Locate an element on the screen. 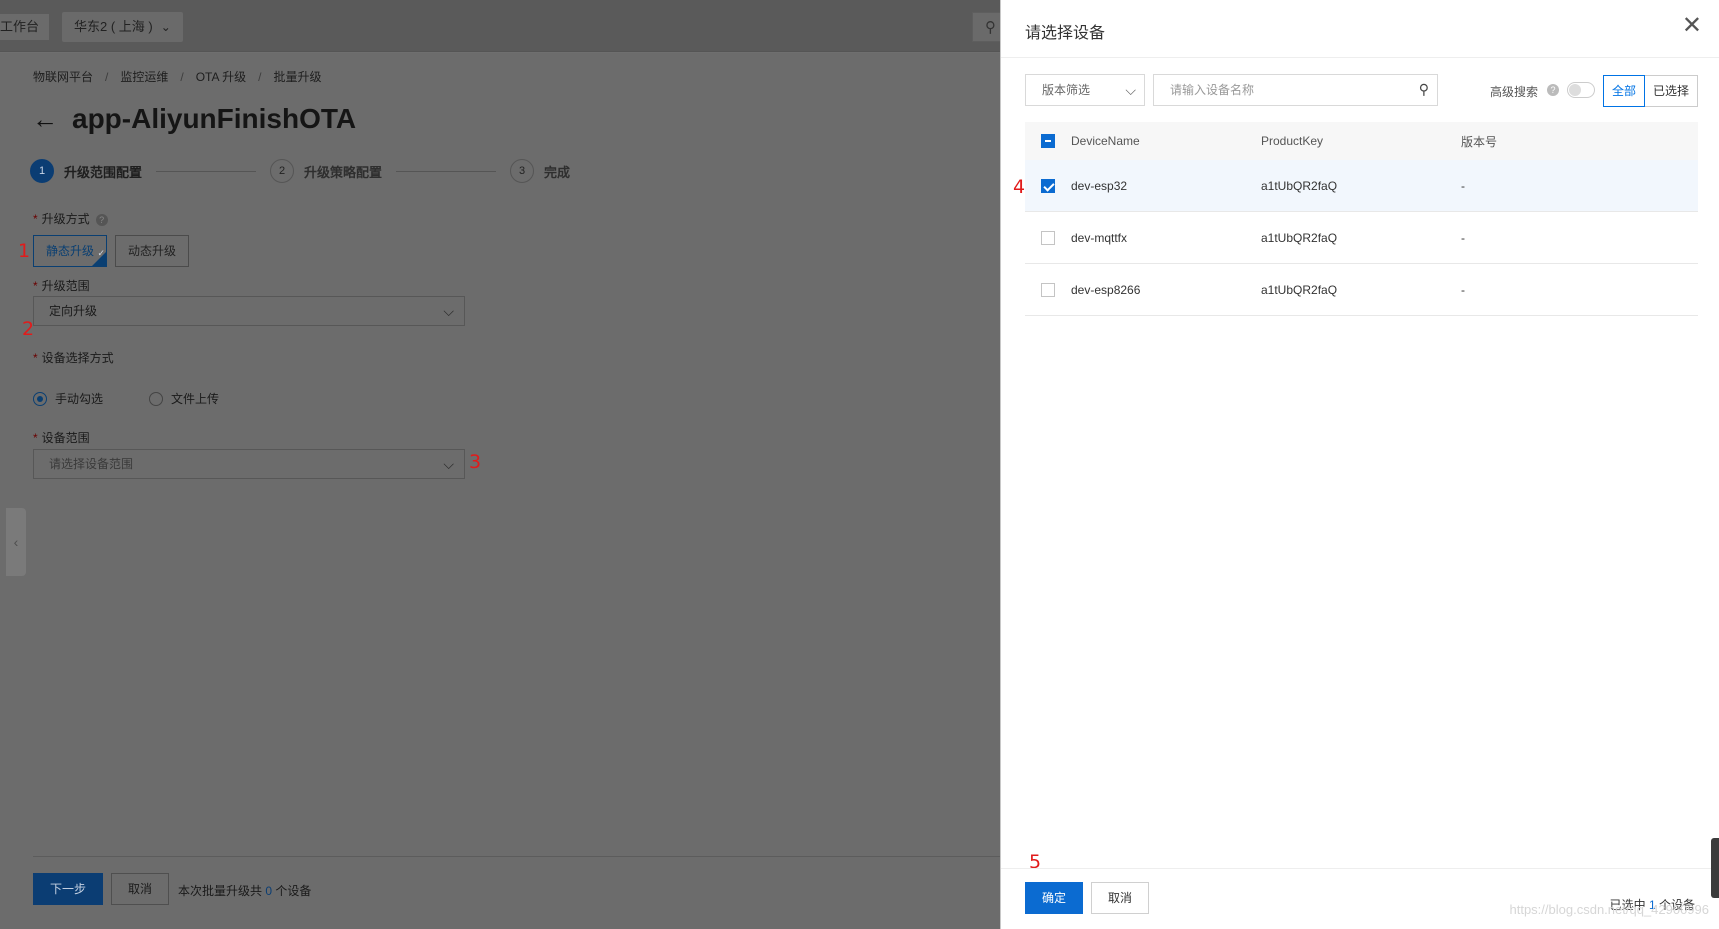  select-all-checkbox is located at coordinates (1048, 141).